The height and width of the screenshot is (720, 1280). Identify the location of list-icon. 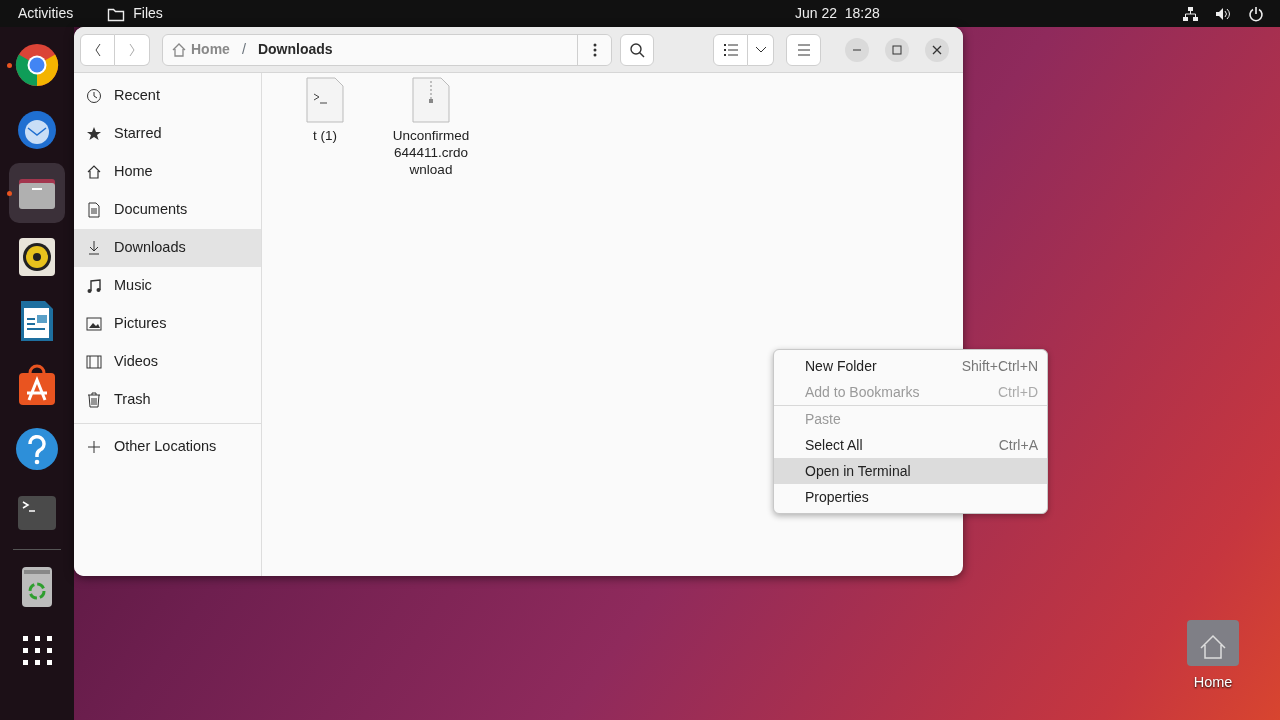
(730, 49).